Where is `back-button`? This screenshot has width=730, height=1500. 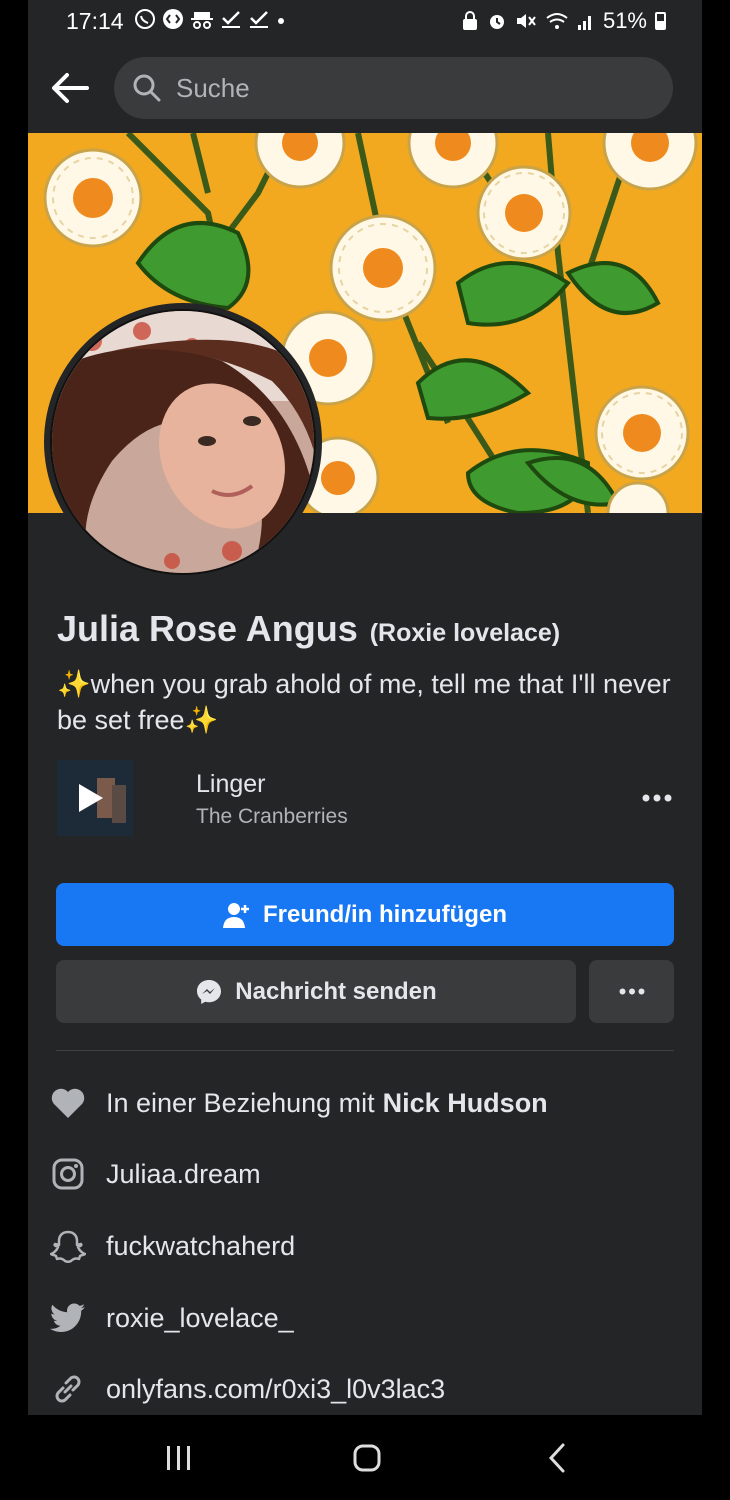
back-button is located at coordinates (70, 88).